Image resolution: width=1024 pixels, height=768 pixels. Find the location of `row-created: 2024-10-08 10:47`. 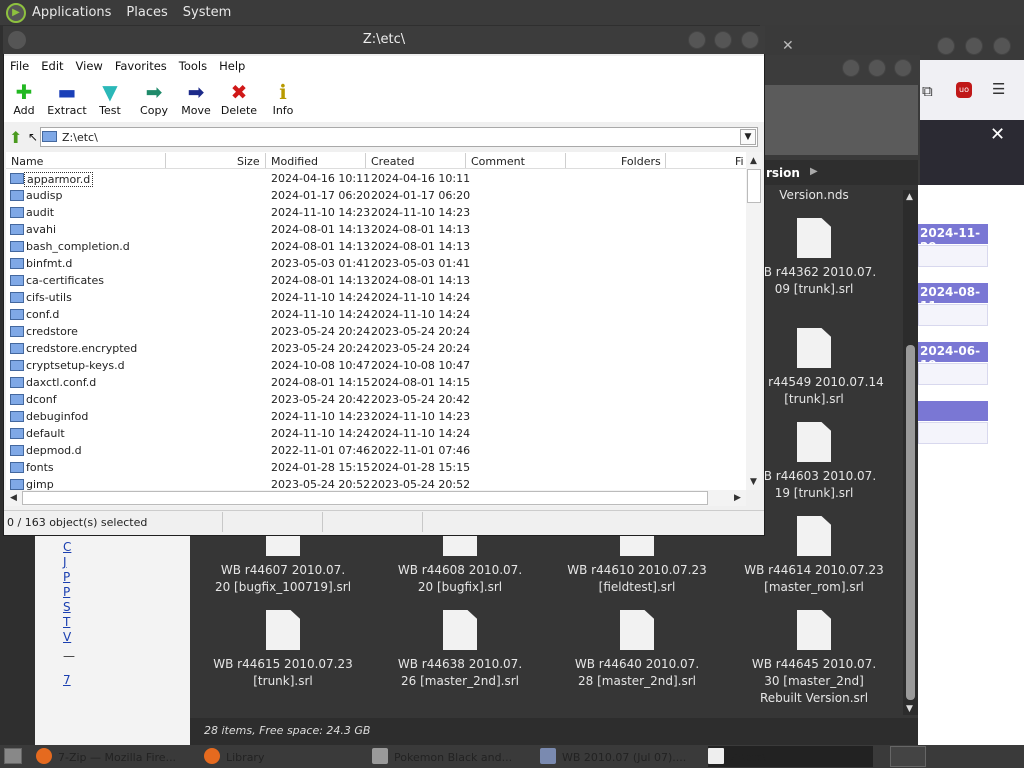

row-created: 2024-10-08 10:47 is located at coordinates (421, 365).